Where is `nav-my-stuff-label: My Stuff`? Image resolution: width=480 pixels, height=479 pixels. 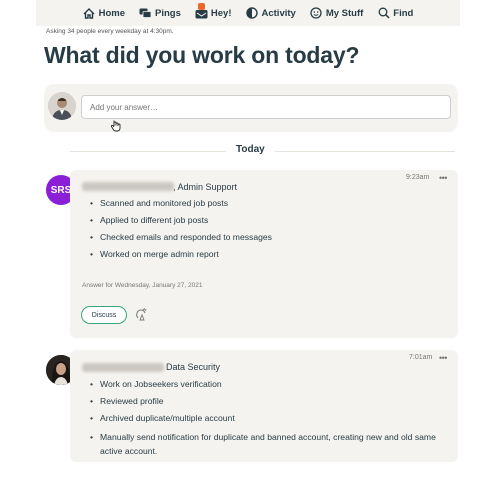 nav-my-stuff-label: My Stuff is located at coordinates (344, 13).